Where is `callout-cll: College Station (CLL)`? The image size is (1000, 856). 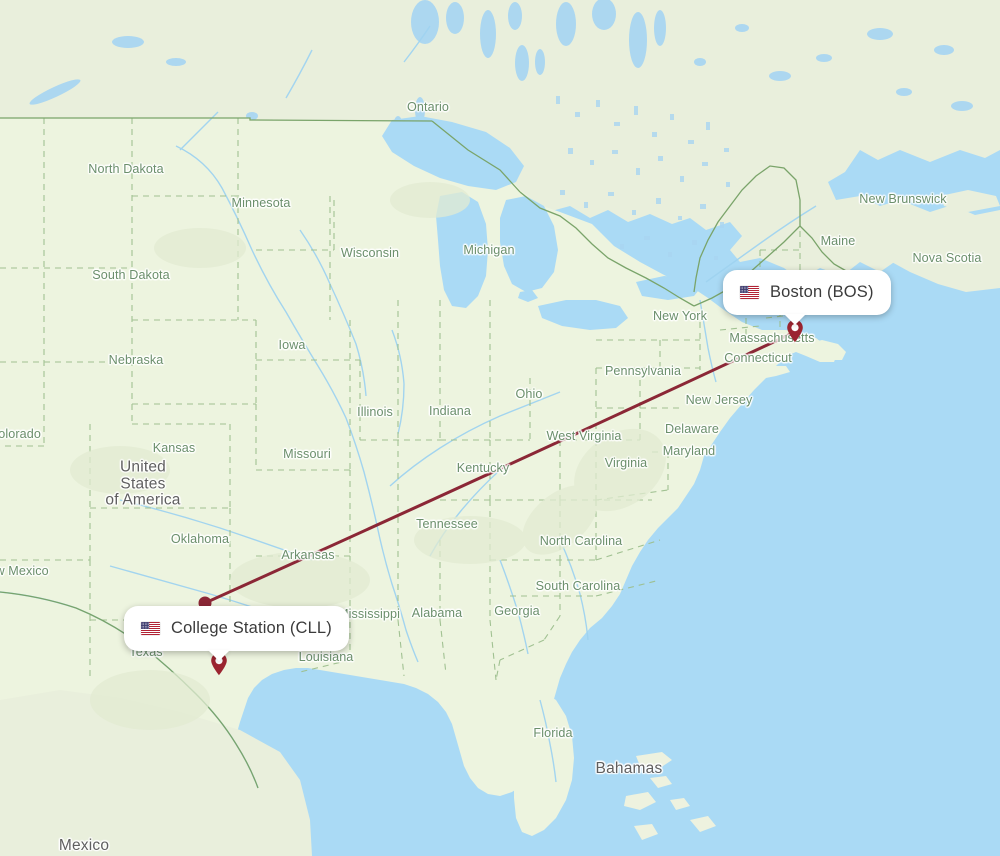 callout-cll: College Station (CLL) is located at coordinates (236, 628).